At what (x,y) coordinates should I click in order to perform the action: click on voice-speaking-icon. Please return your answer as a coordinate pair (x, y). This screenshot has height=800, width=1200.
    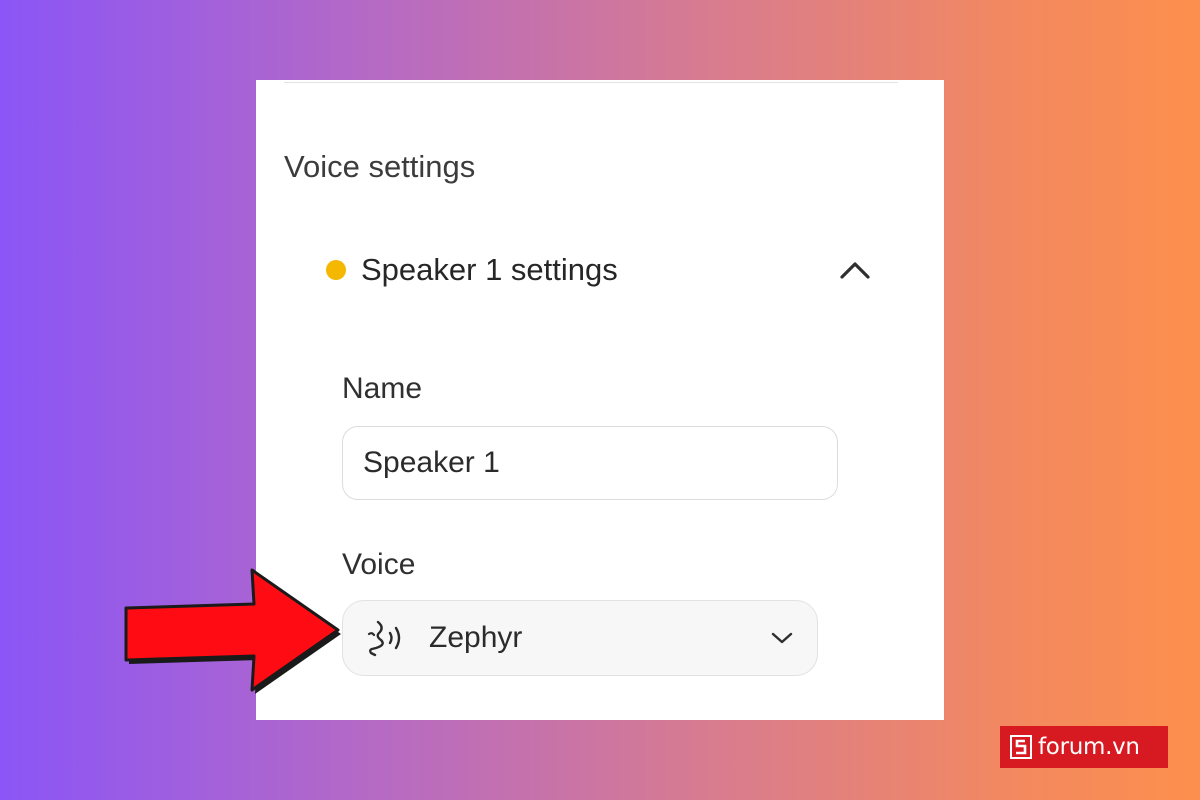
    Looking at the image, I should click on (386, 638).